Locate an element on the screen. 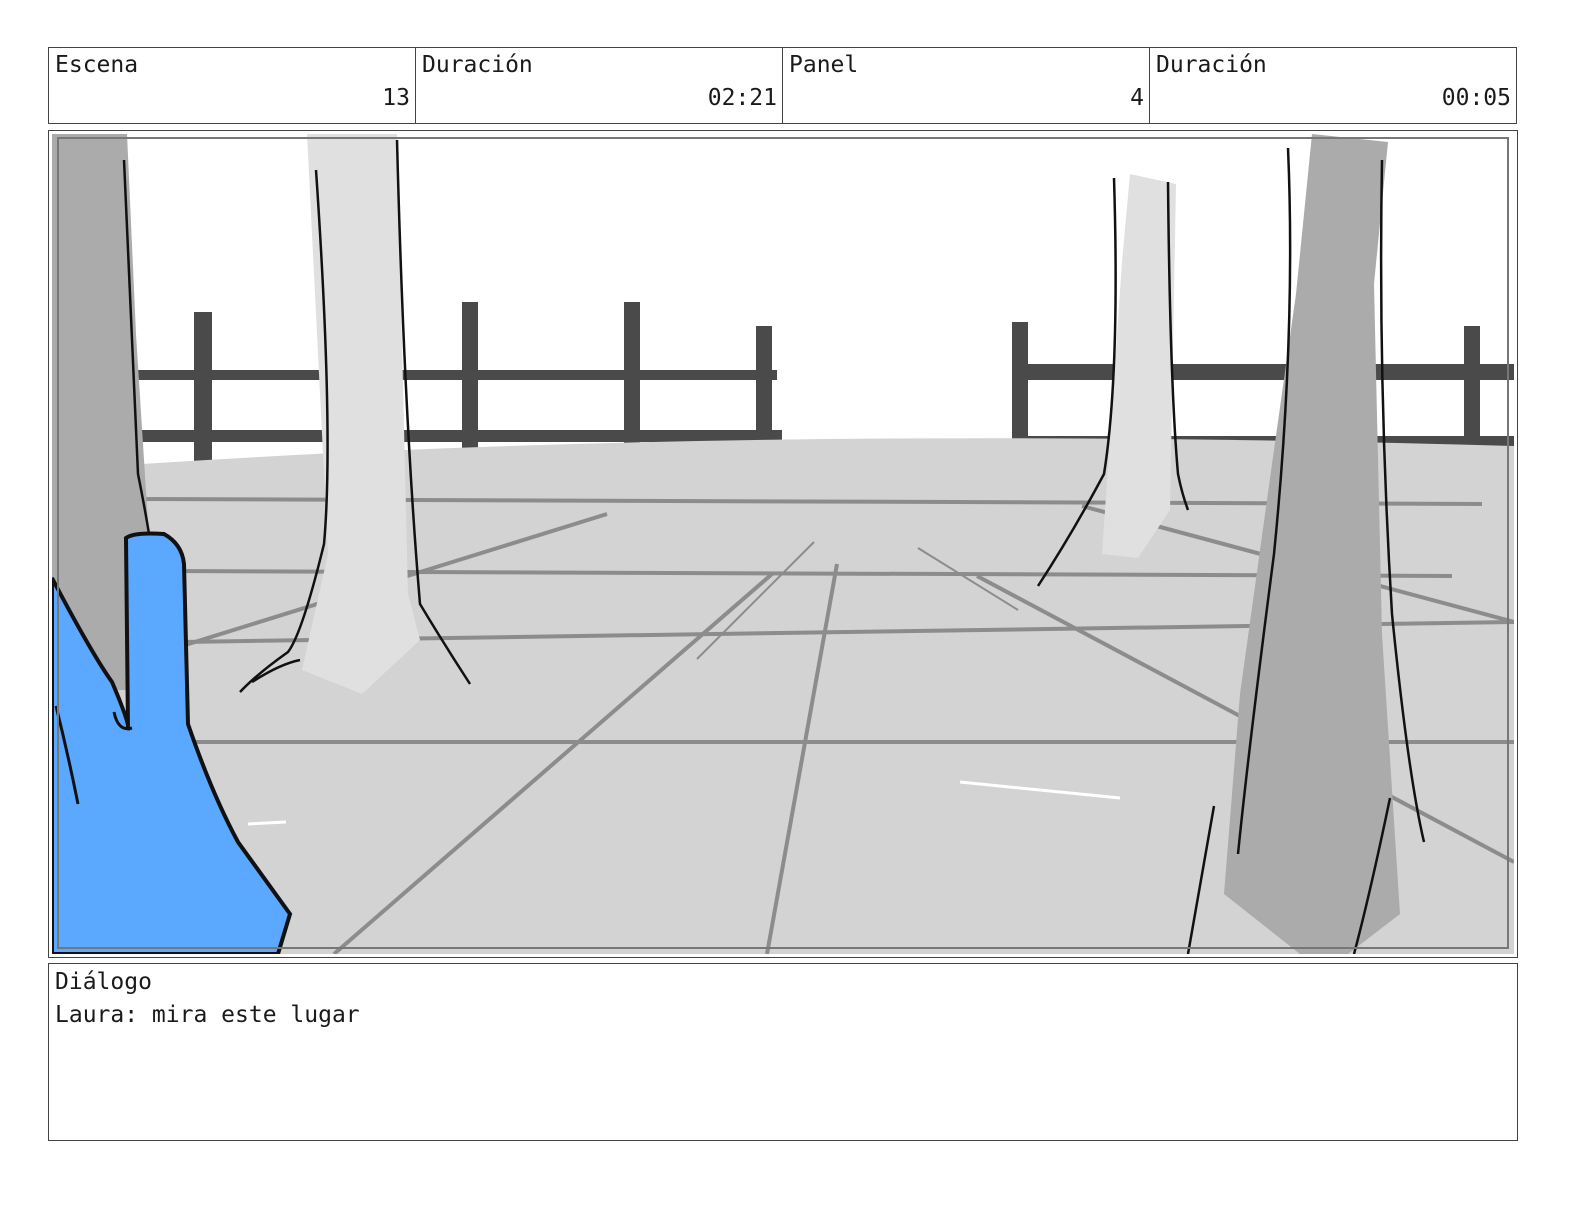 Image resolution: width=1584 pixels, height=1224 pixels. scene-duration-value: 02:21 is located at coordinates (742, 98).